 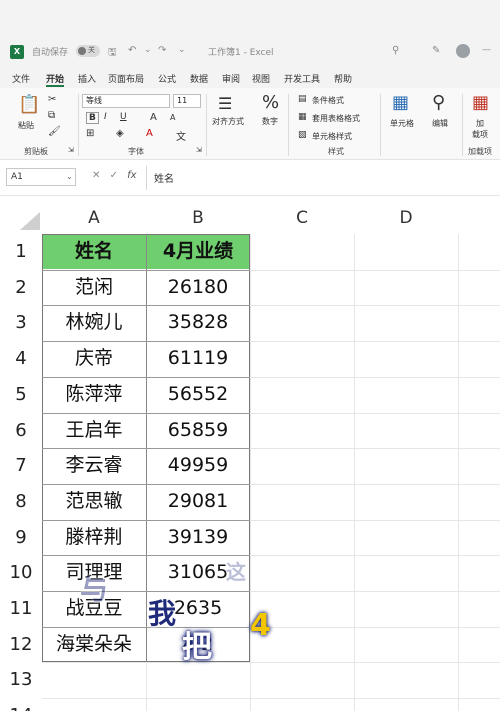 What do you see at coordinates (21, 395) in the screenshot?
I see `row-header: 5` at bounding box center [21, 395].